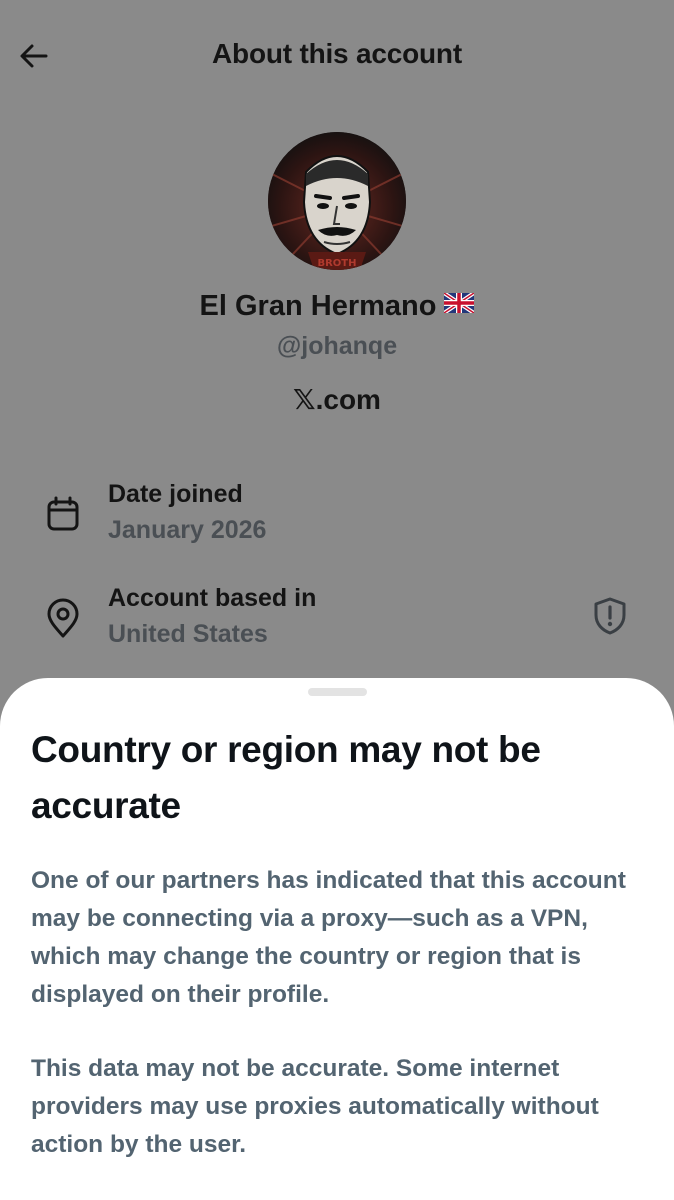 This screenshot has width=674, height=1200. Describe the element at coordinates (63, 514) in the screenshot. I see `calendar-icon` at that location.